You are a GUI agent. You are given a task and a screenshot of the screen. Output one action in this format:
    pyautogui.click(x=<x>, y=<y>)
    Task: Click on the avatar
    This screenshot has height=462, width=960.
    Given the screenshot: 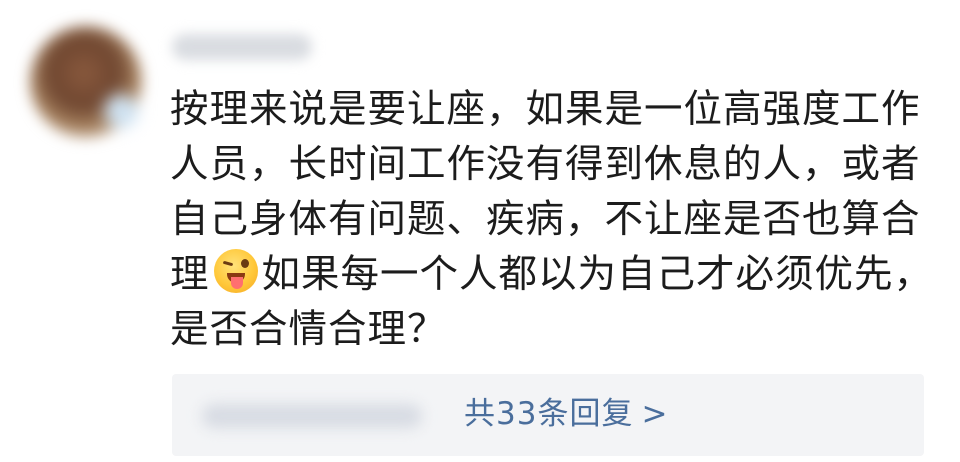 What is the action you would take?
    pyautogui.click(x=86, y=82)
    